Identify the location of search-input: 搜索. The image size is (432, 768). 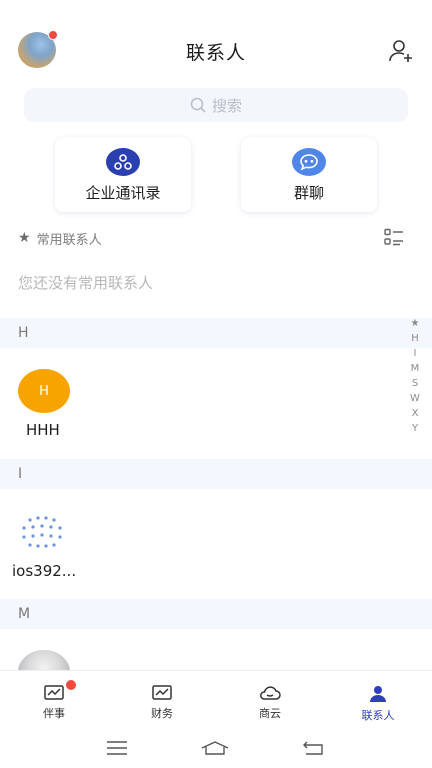
(216, 105).